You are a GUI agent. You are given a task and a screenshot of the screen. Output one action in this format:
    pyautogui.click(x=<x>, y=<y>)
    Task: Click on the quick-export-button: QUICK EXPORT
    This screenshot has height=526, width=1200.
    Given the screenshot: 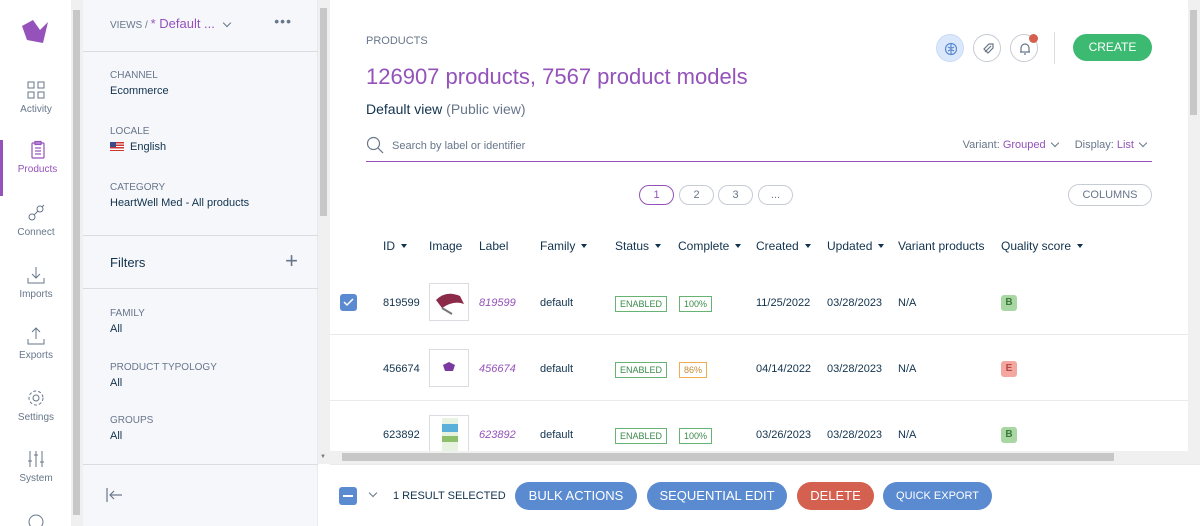 What is the action you would take?
    pyautogui.click(x=937, y=496)
    